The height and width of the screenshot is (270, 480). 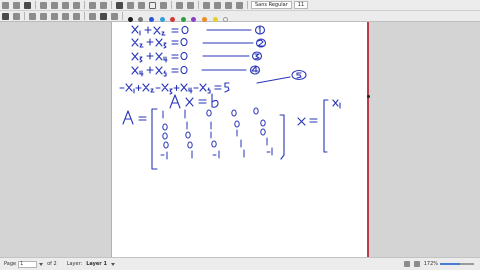 I want to click on page-label: Page, so click(x=10, y=264).